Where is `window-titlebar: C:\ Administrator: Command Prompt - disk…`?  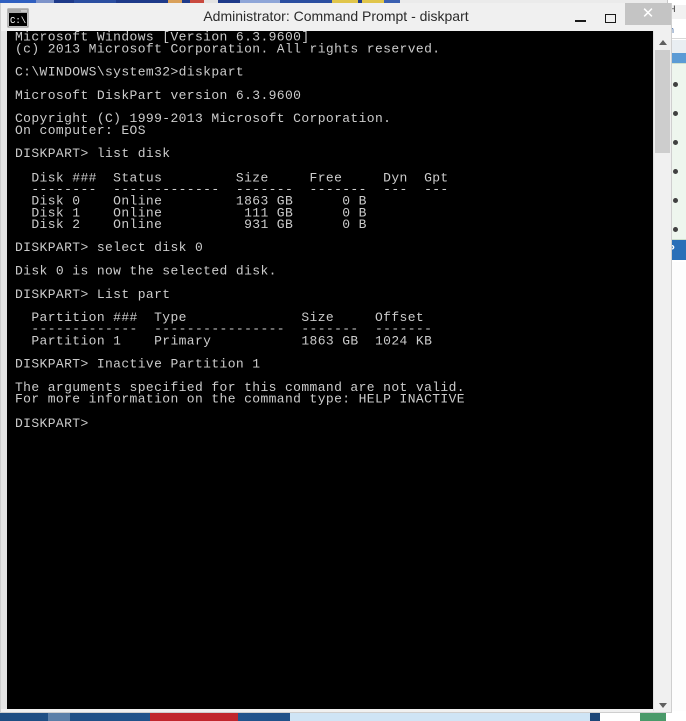
window-titlebar: C:\ Administrator: Command Prompt - disk… is located at coordinates (336, 17).